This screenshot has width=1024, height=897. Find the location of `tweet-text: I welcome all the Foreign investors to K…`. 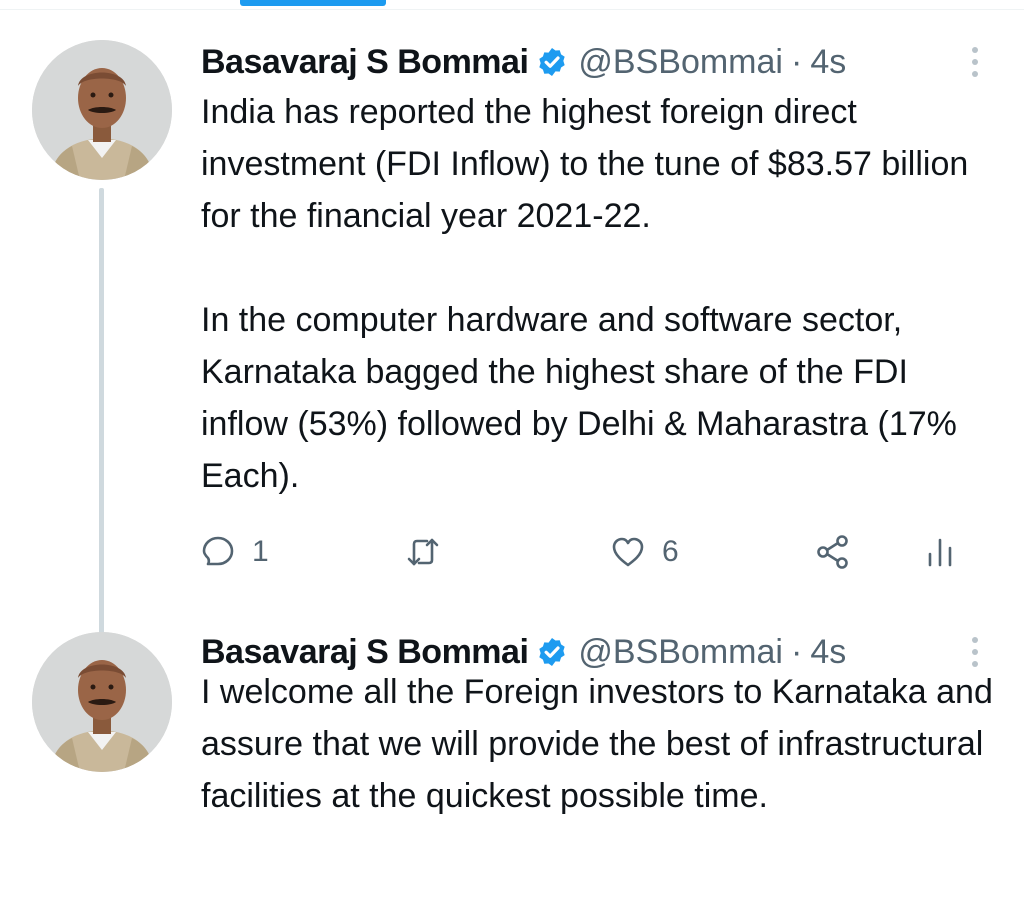

tweet-text: I welcome all the Foreign investors to K… is located at coordinates (602, 744).